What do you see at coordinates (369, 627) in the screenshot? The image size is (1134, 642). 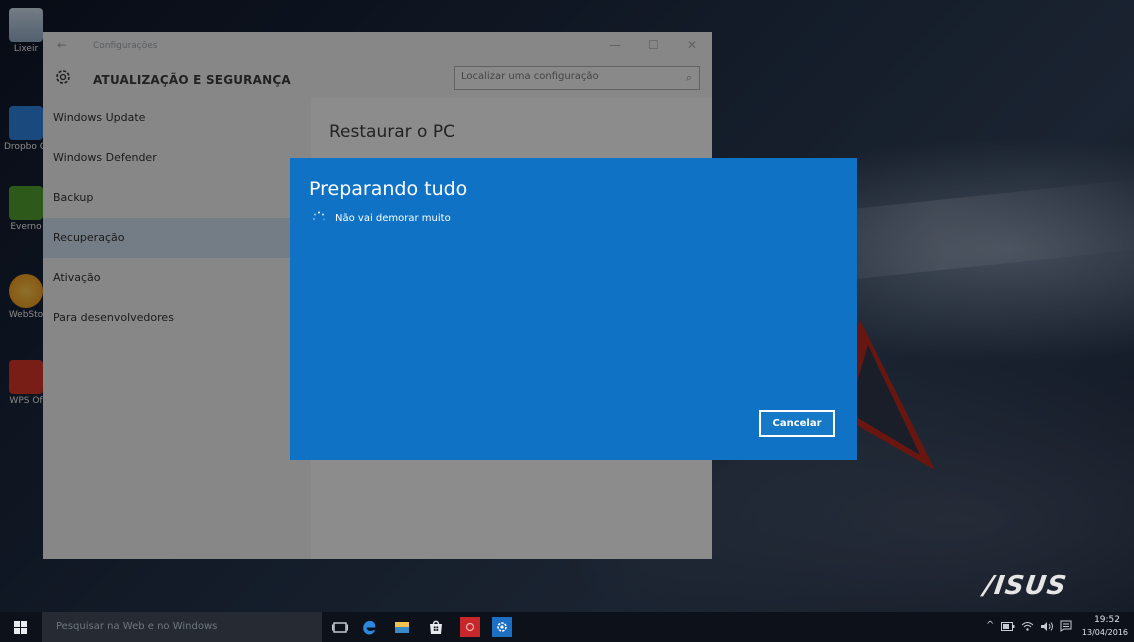 I see `edge-icon` at bounding box center [369, 627].